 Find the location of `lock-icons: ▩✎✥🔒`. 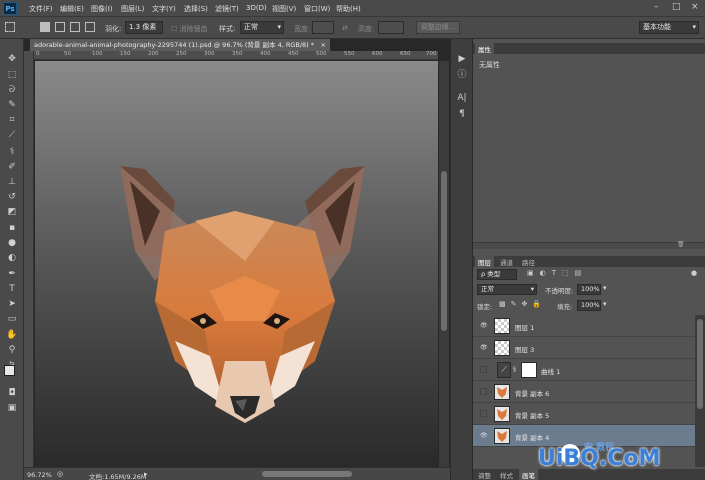

lock-icons: ▩✎✥🔒 is located at coordinates (522, 304).